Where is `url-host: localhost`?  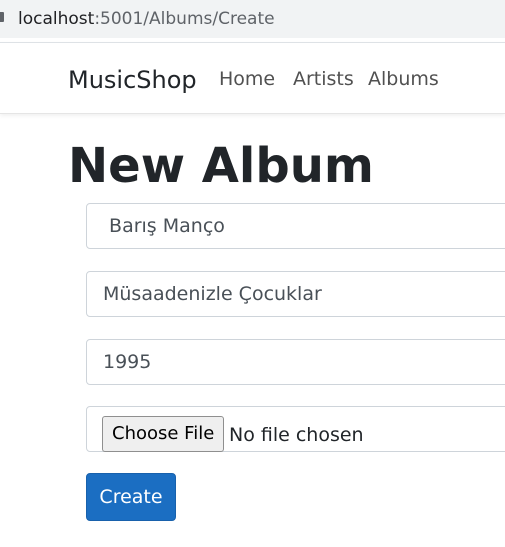
url-host: localhost is located at coordinates (56, 19).